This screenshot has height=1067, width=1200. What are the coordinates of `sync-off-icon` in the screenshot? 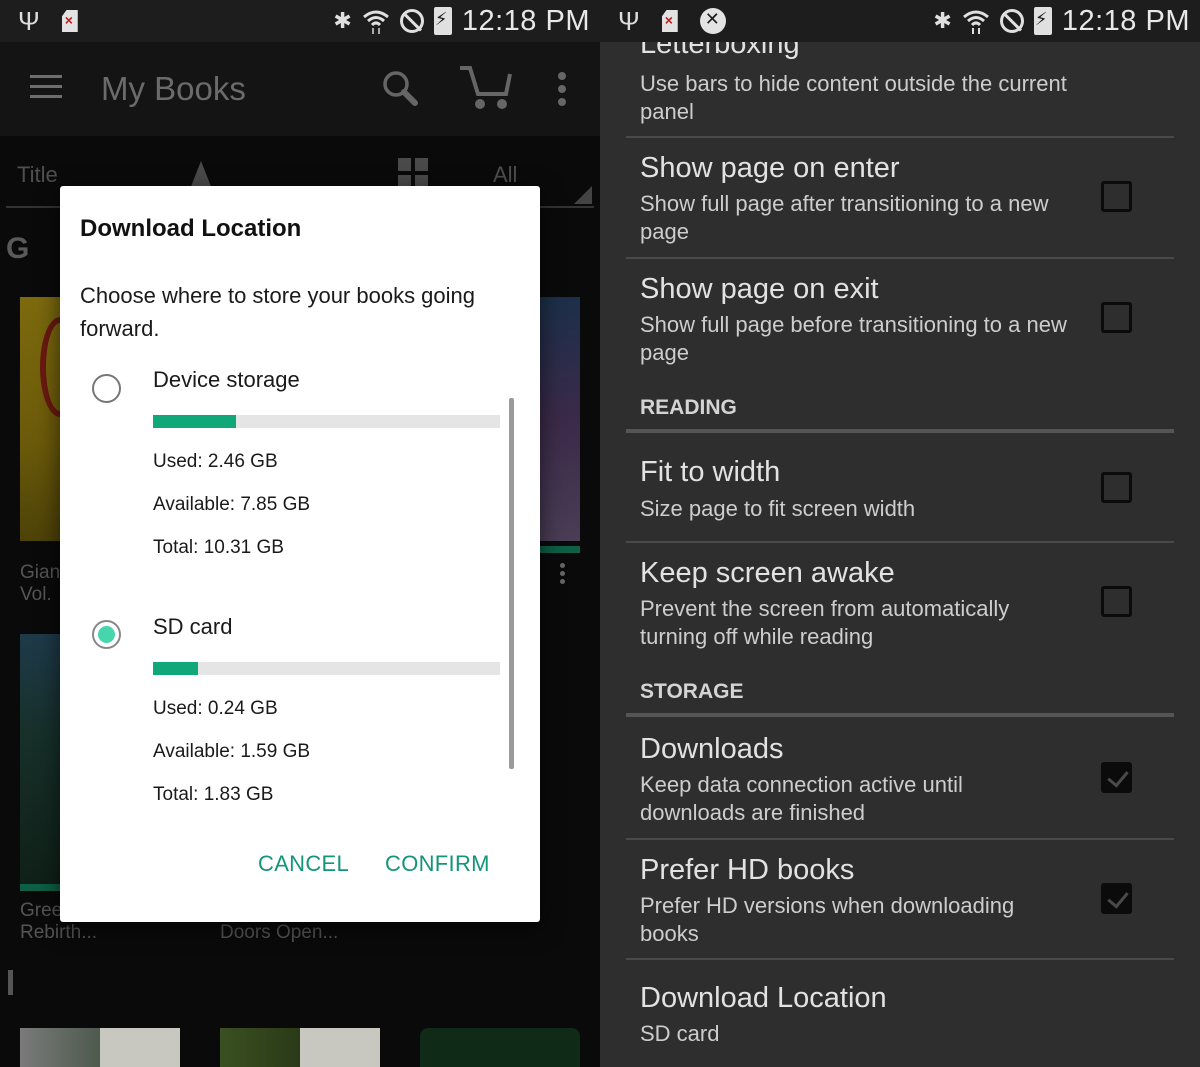 It's located at (712, 21).